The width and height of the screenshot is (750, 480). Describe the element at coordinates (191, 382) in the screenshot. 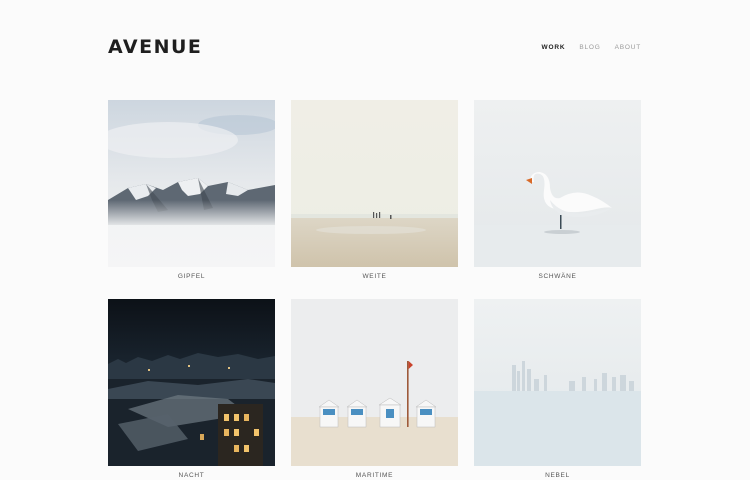

I see `night-city-photo` at that location.